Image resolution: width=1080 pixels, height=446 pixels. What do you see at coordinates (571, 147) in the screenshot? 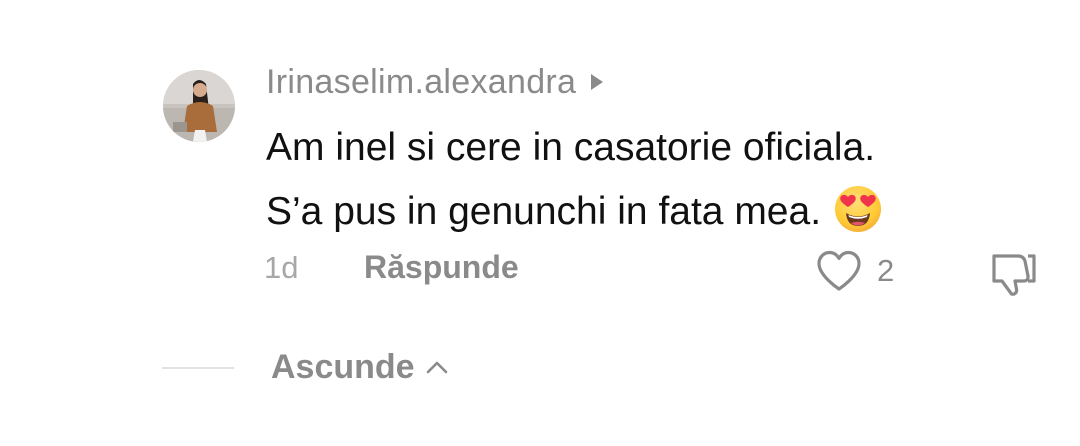
I see `comment-line-1: Am inel si cere in casatorie oficiala.` at bounding box center [571, 147].